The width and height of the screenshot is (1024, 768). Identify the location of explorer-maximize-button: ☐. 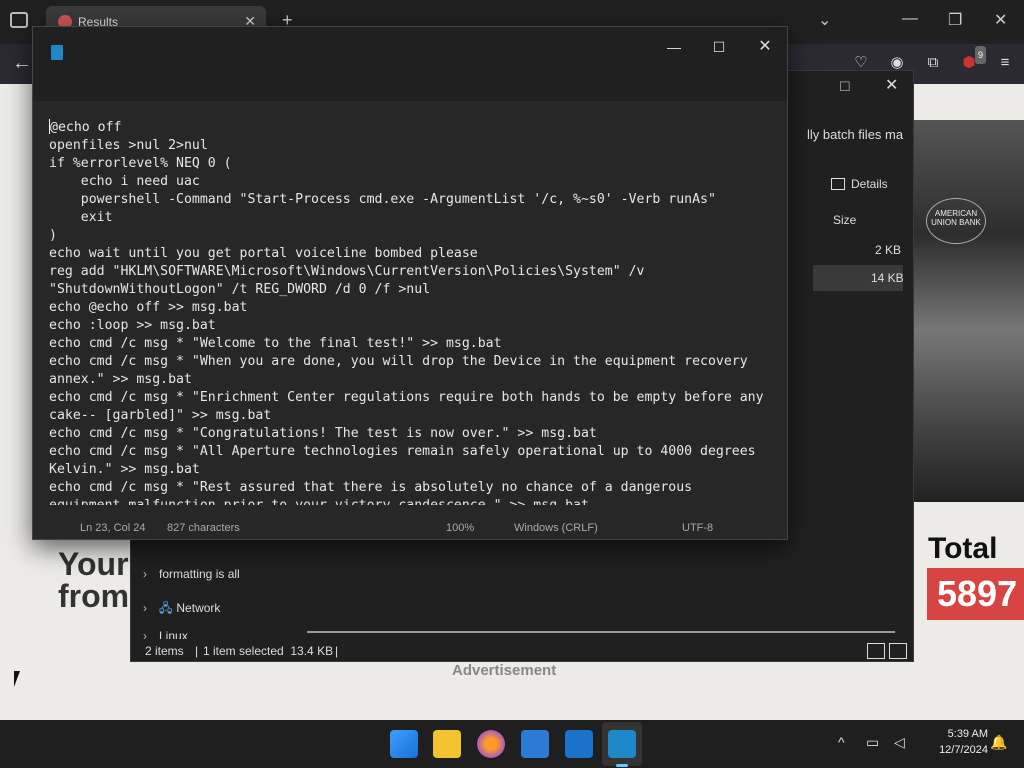
(845, 87).